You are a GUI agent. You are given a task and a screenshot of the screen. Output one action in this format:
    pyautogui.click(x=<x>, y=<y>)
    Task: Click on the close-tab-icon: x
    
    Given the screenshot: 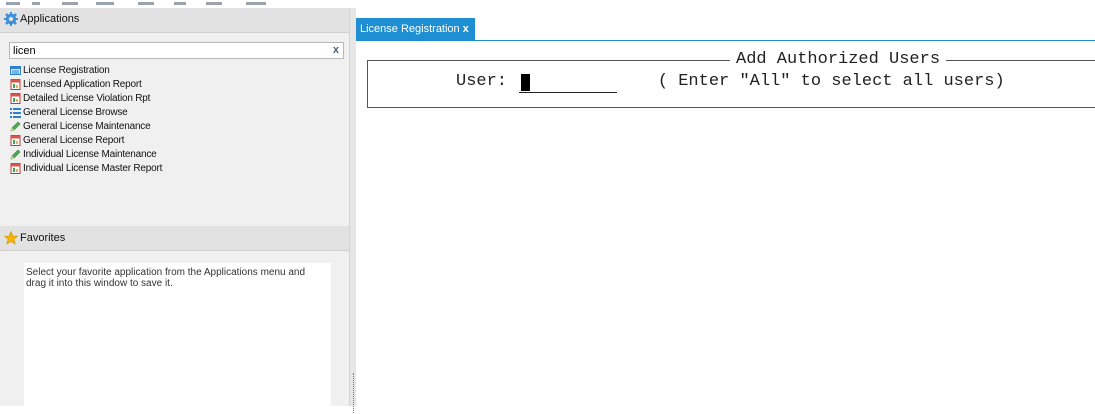 What is the action you would take?
    pyautogui.click(x=466, y=29)
    